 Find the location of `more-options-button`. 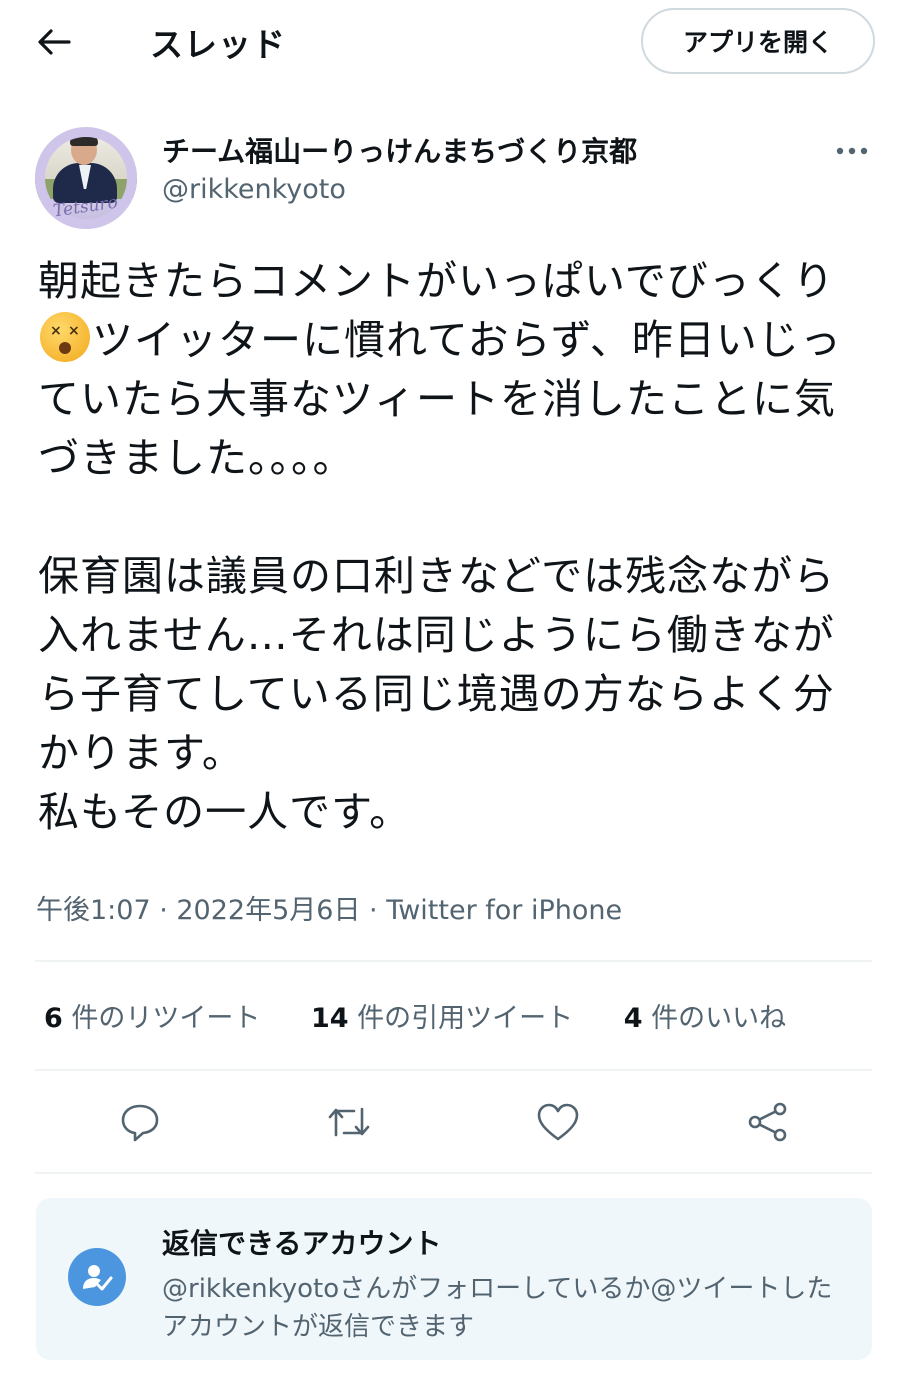

more-options-button is located at coordinates (852, 151).